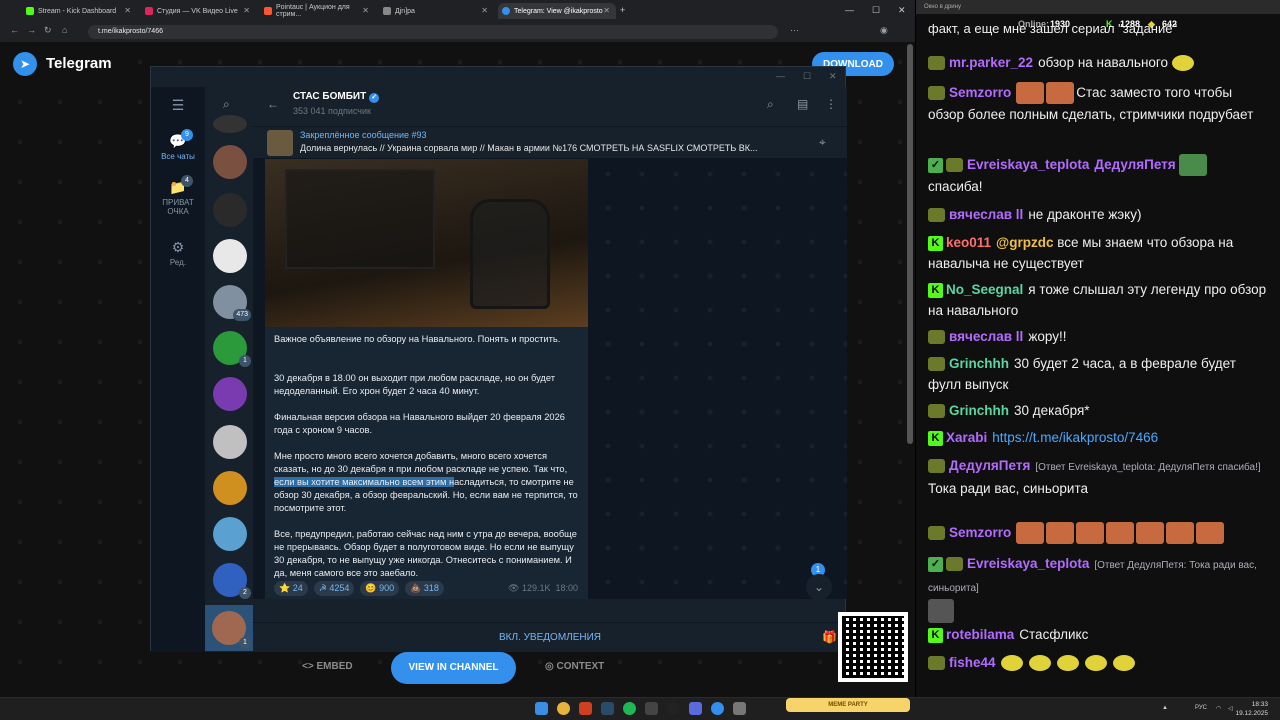 The image size is (1280, 720). I want to click on sidebar-toggle-icon: ▤, so click(802, 104).